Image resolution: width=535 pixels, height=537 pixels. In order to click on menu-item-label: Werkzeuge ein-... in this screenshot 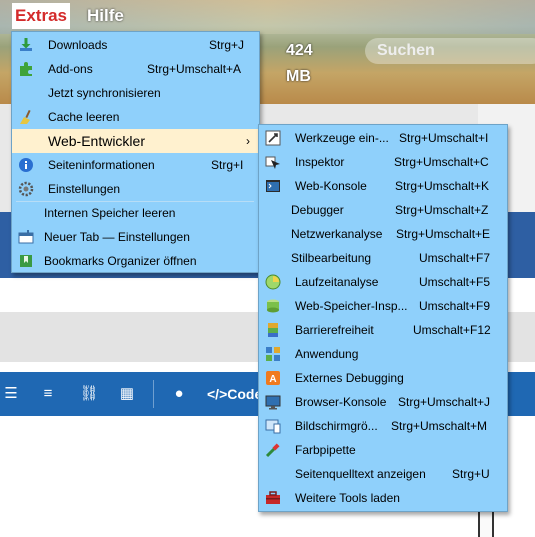, I will do `click(342, 138)`.